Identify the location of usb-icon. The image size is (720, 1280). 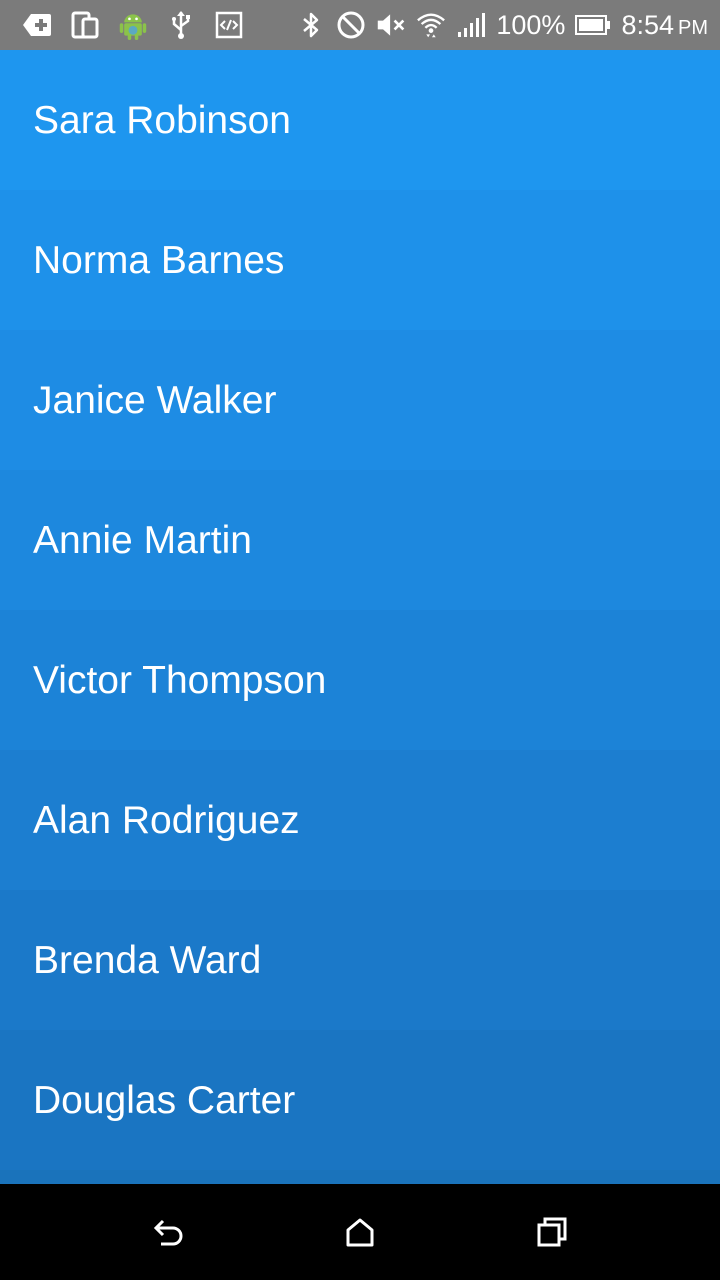
(181, 25).